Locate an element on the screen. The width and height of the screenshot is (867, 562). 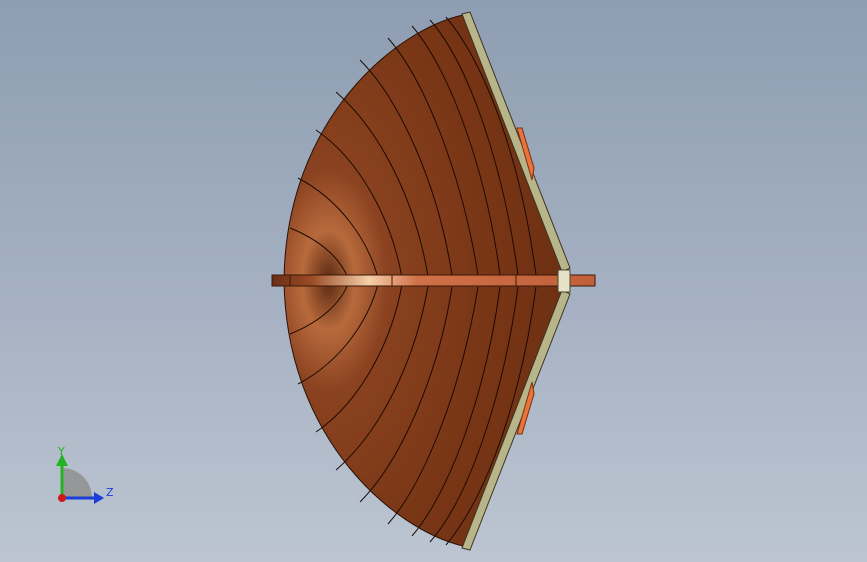
feed-rod is located at coordinates (433, 280).